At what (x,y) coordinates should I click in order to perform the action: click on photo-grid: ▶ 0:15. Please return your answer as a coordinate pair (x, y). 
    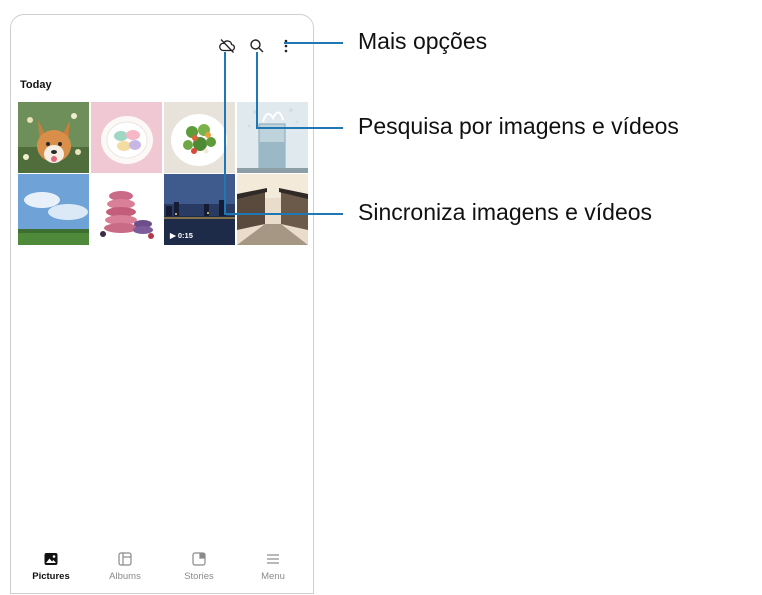
    Looking at the image, I should click on (163, 173).